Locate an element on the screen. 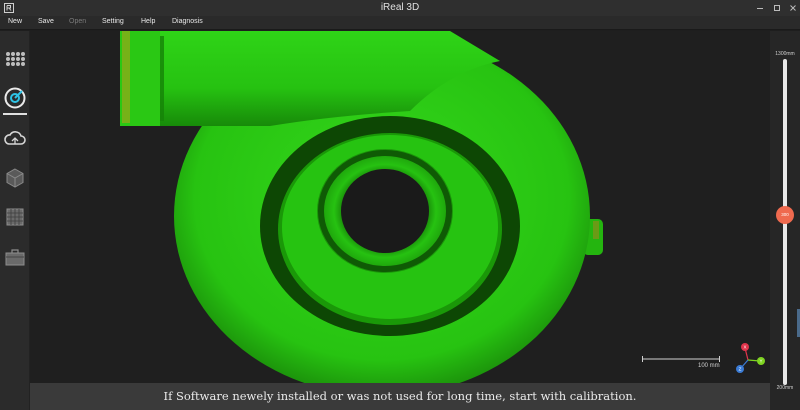 The width and height of the screenshot is (800, 410). scan-target-icon is located at coordinates (15, 98).